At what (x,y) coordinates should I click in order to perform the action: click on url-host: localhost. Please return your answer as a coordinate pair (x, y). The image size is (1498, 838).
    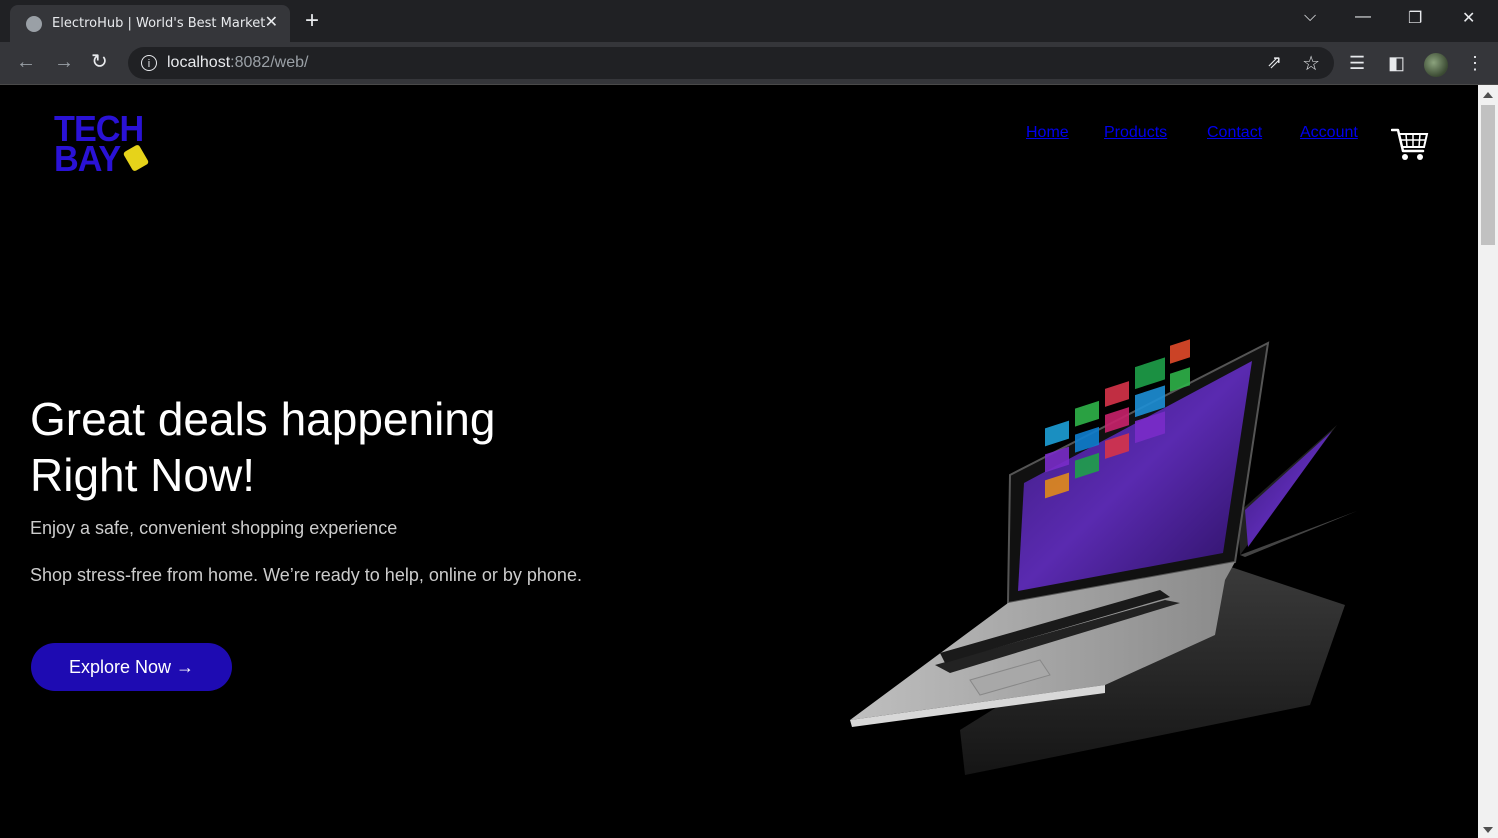
    Looking at the image, I should click on (199, 62).